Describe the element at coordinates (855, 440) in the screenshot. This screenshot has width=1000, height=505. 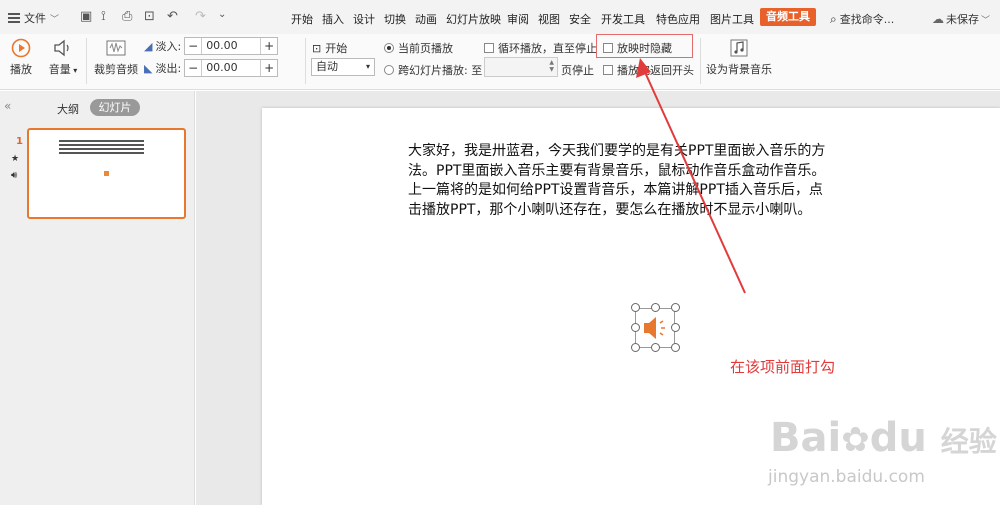
I see `paw-icon: ✿` at that location.